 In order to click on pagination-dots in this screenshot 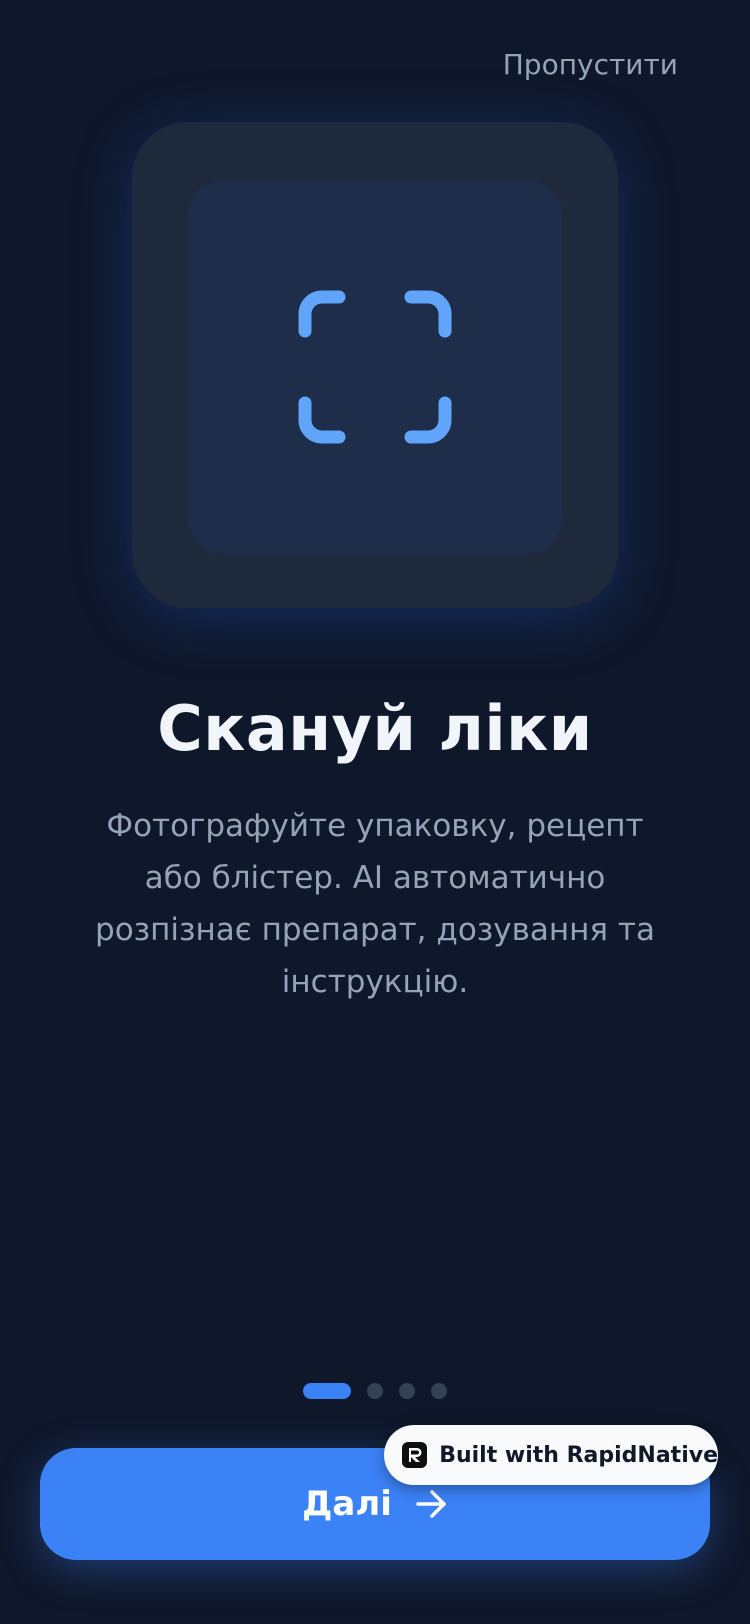, I will do `click(375, 1391)`.